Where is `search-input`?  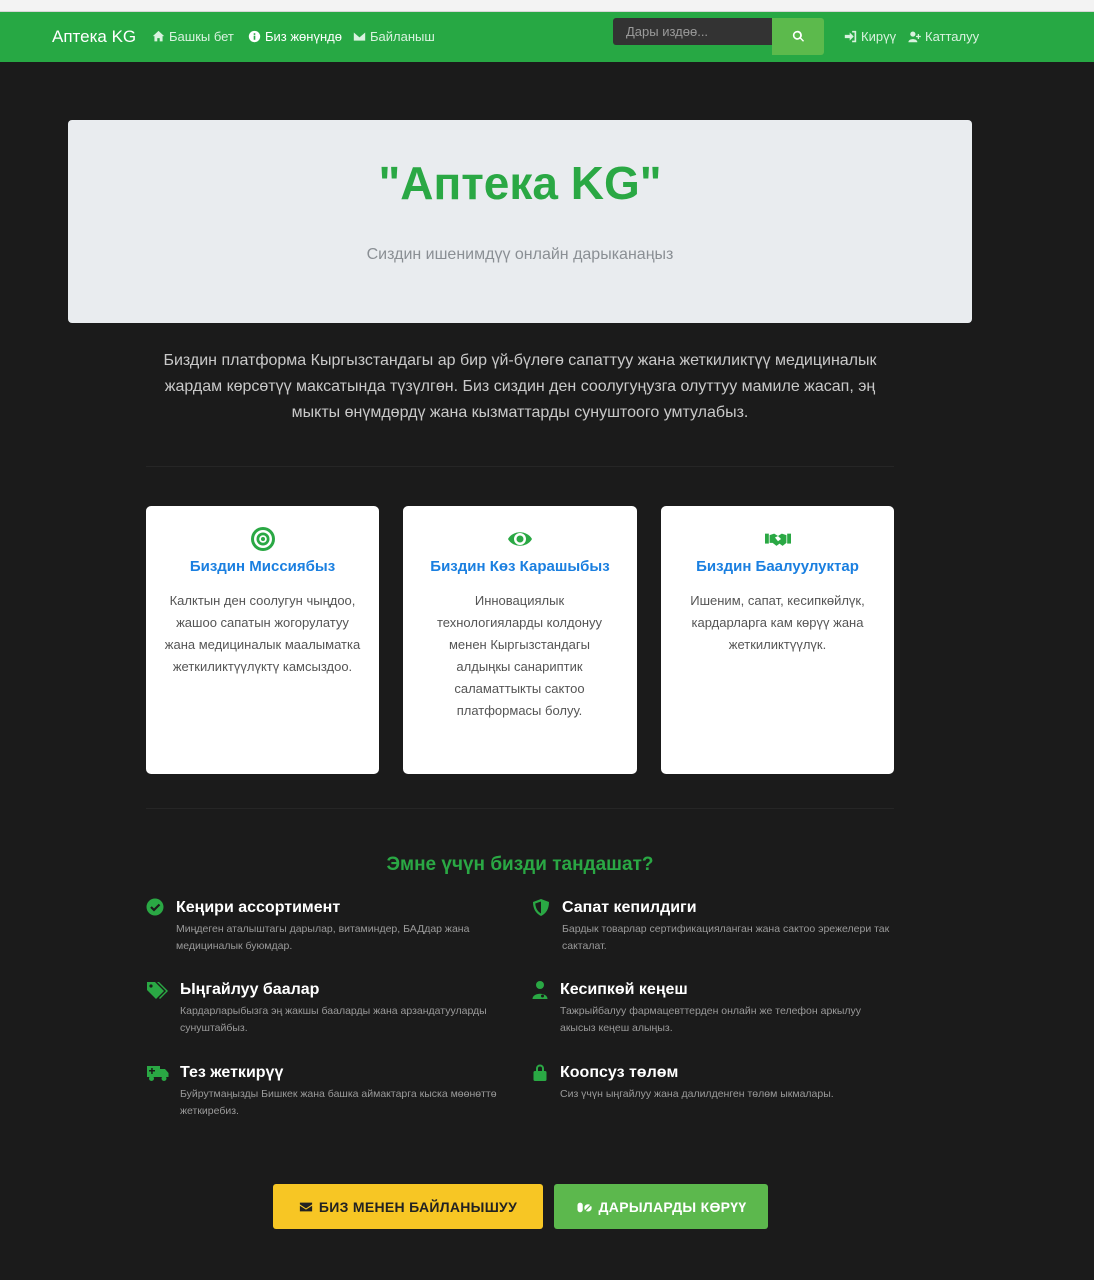 search-input is located at coordinates (692, 31).